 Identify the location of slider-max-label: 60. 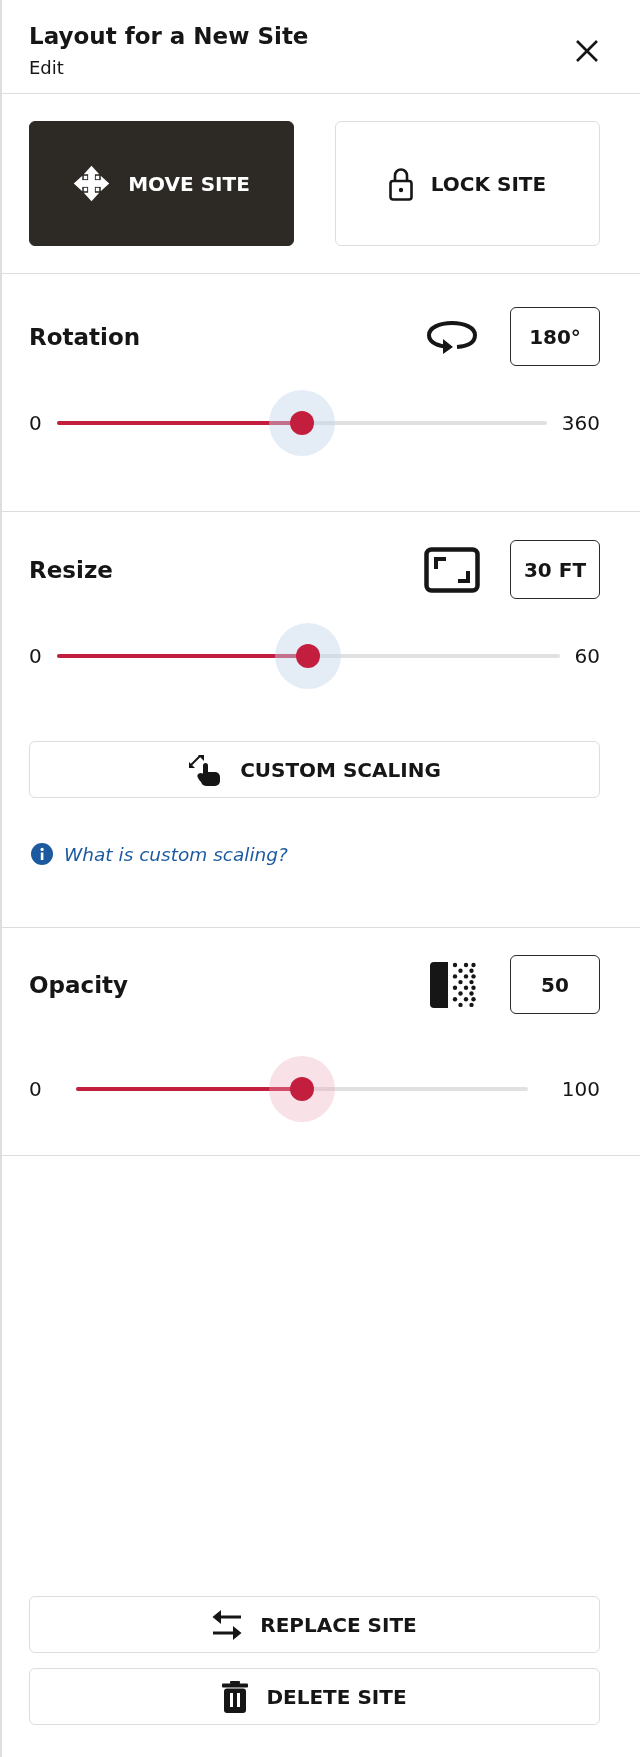
(587, 656).